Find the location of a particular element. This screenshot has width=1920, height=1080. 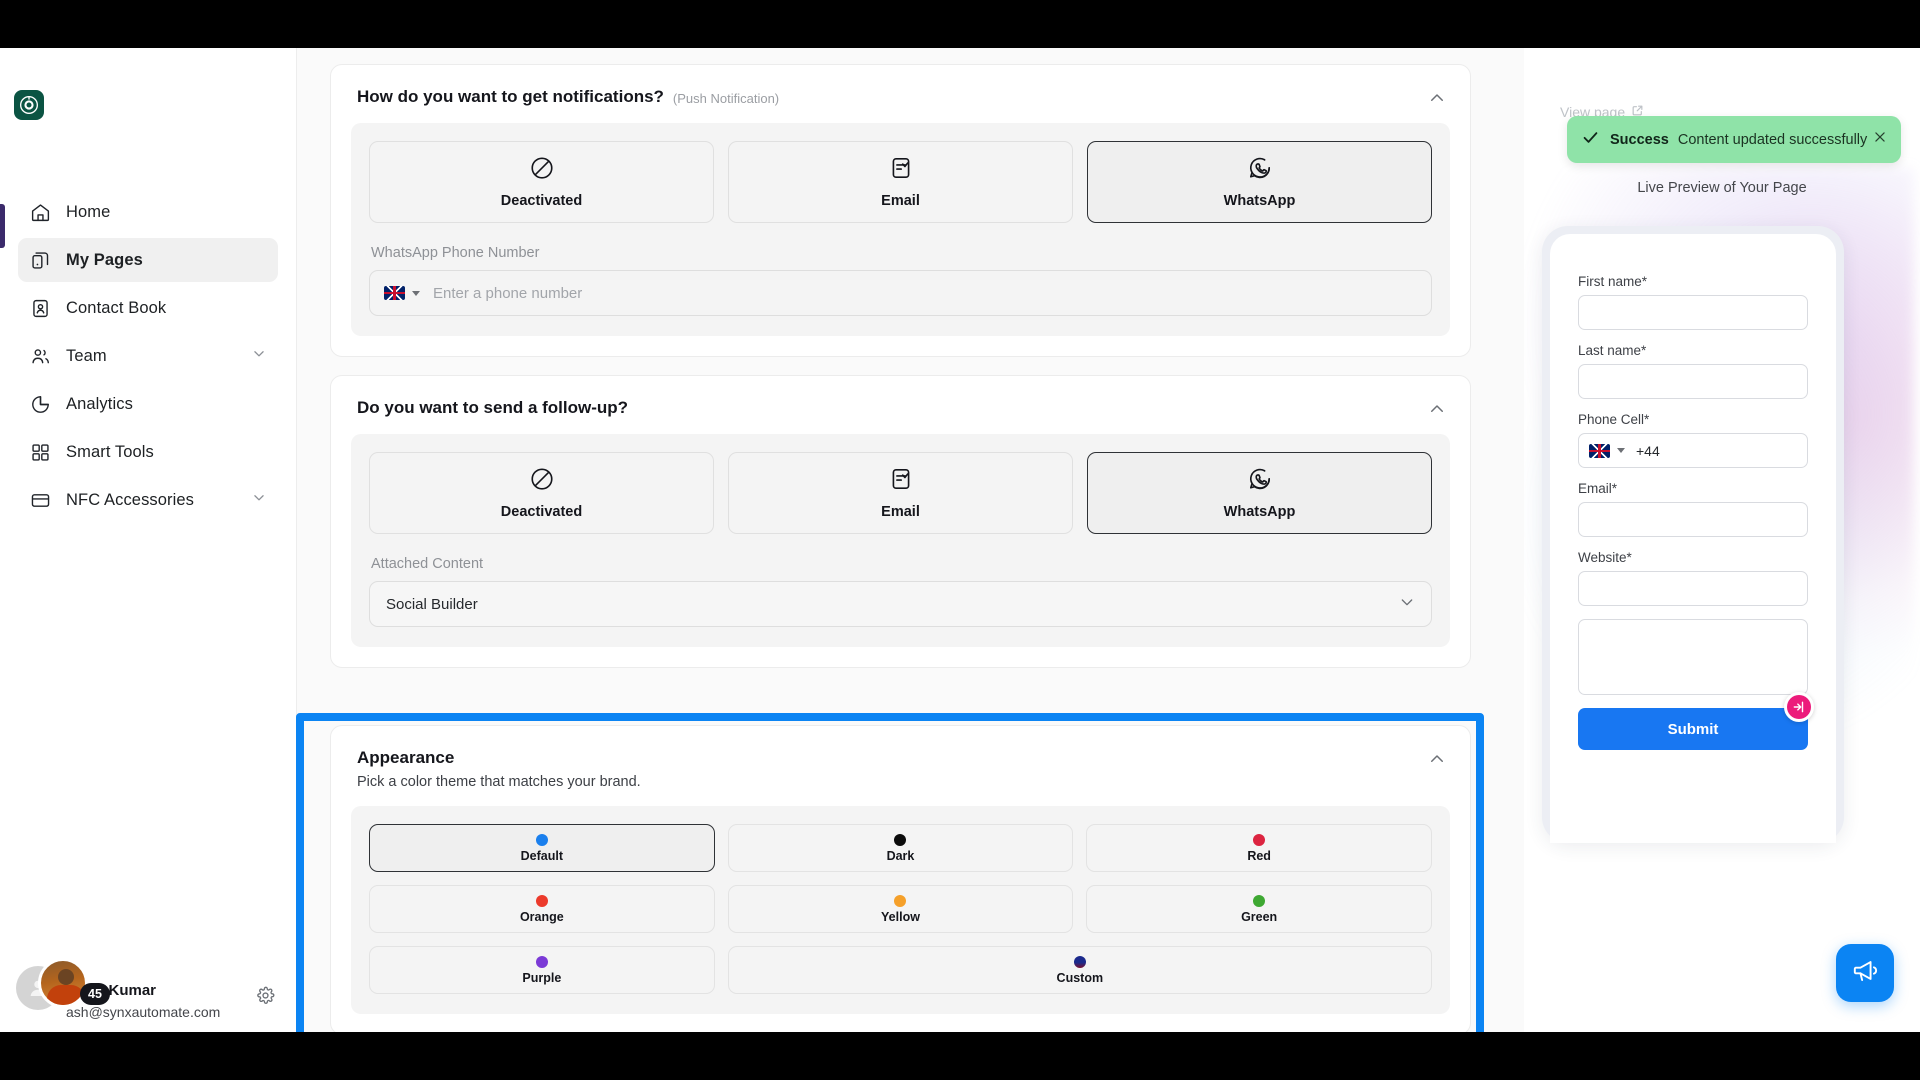

whatsapp-phone-label: WhatsApp Phone Number is located at coordinates (455, 253).